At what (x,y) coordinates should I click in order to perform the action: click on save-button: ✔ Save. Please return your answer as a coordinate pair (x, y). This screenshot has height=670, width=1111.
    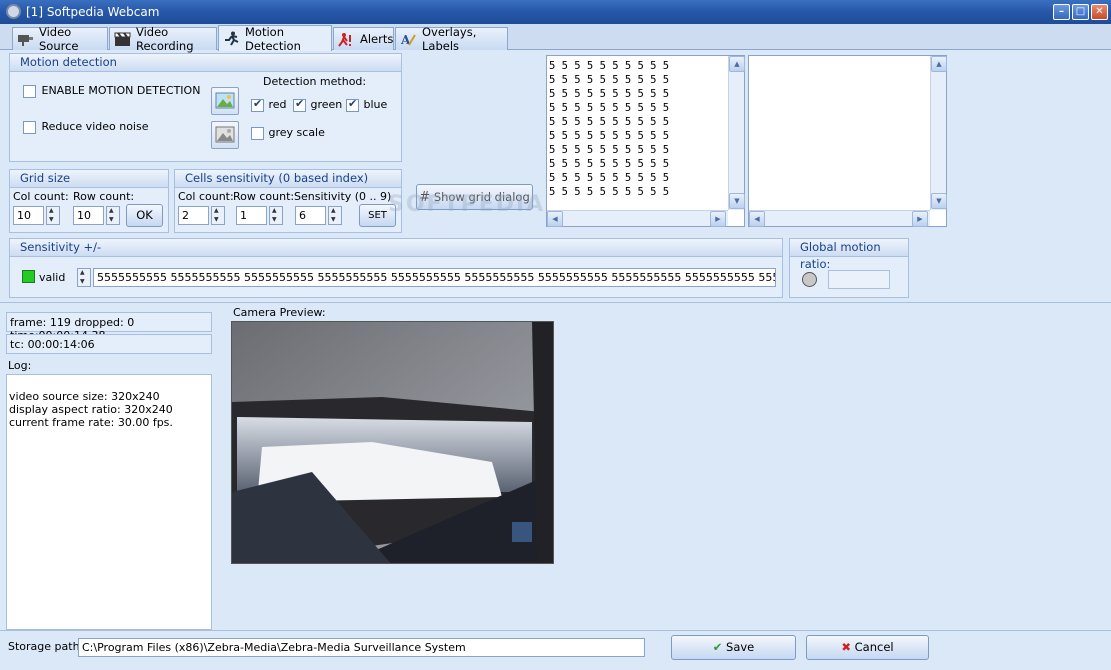
    Looking at the image, I should click on (733, 647).